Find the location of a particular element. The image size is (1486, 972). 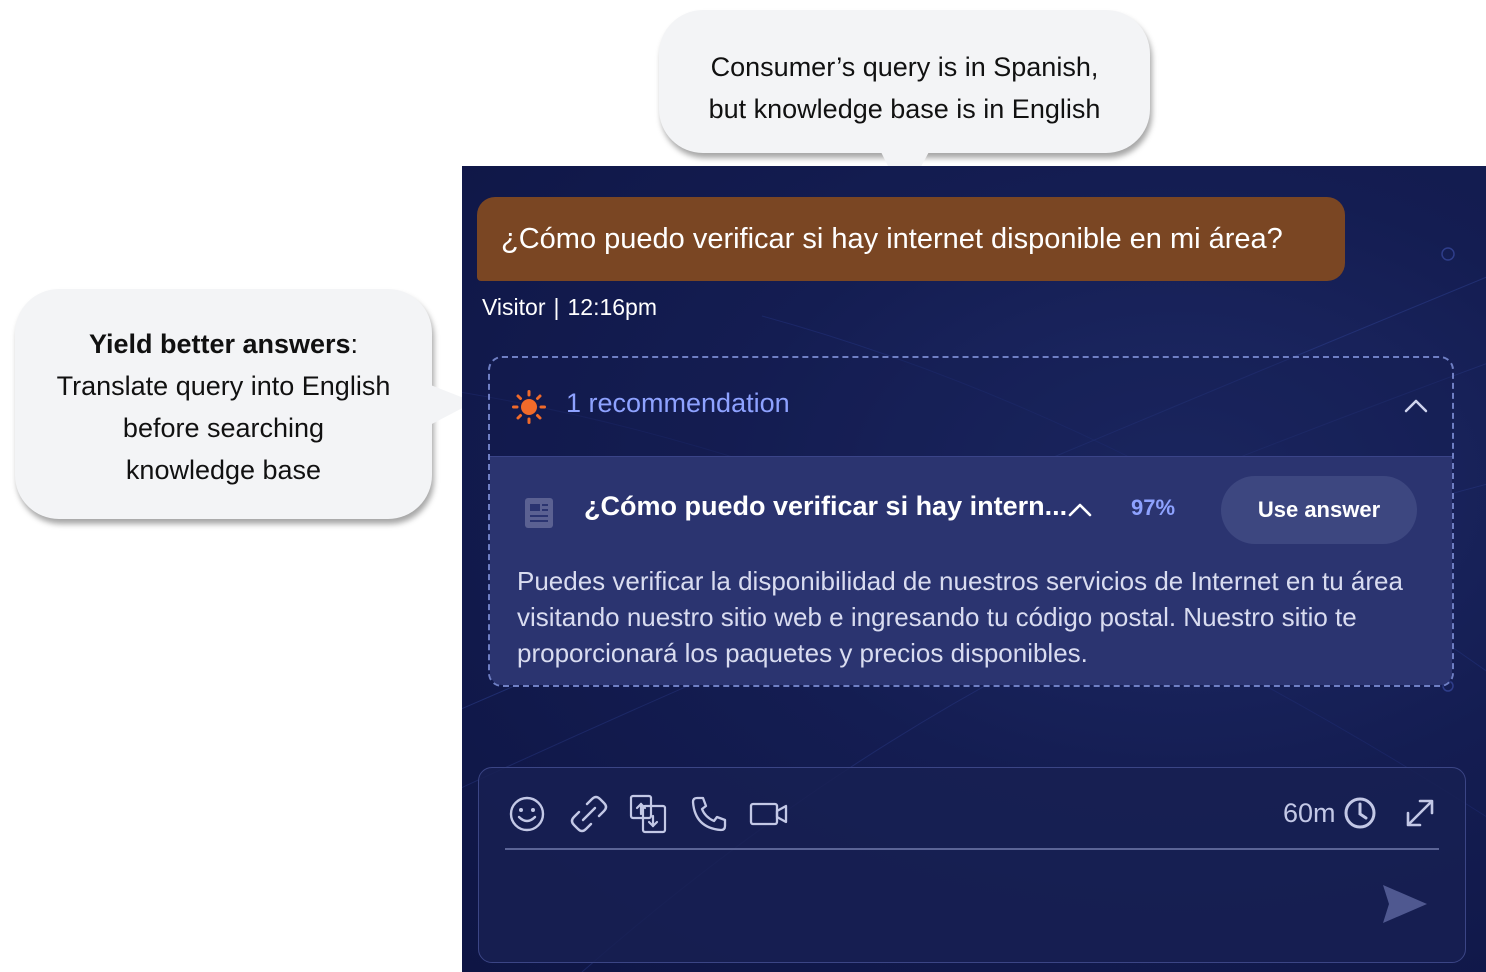

message-meta: Visitor | 12:16pm is located at coordinates (569, 307).